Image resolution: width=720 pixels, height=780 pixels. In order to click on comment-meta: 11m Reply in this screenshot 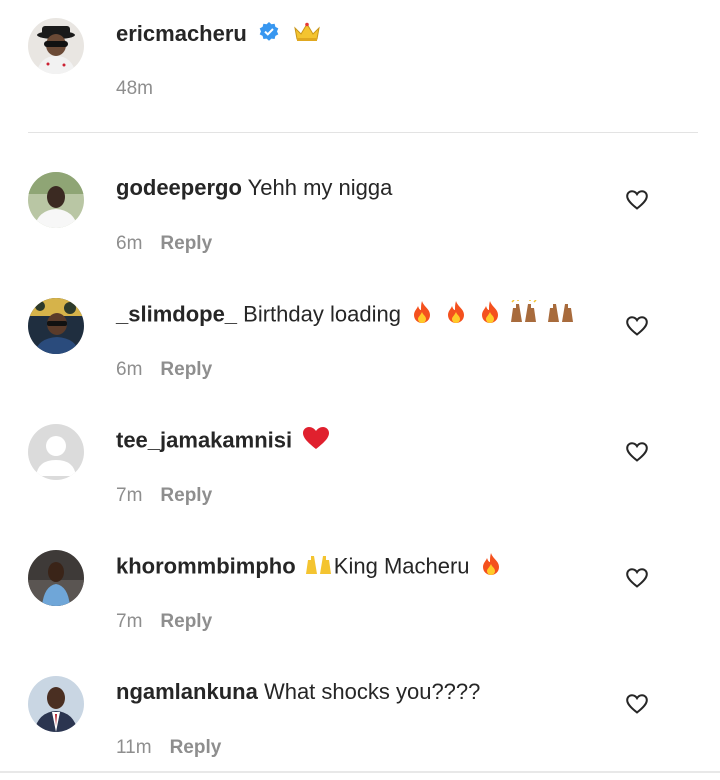, I will do `click(168, 748)`.